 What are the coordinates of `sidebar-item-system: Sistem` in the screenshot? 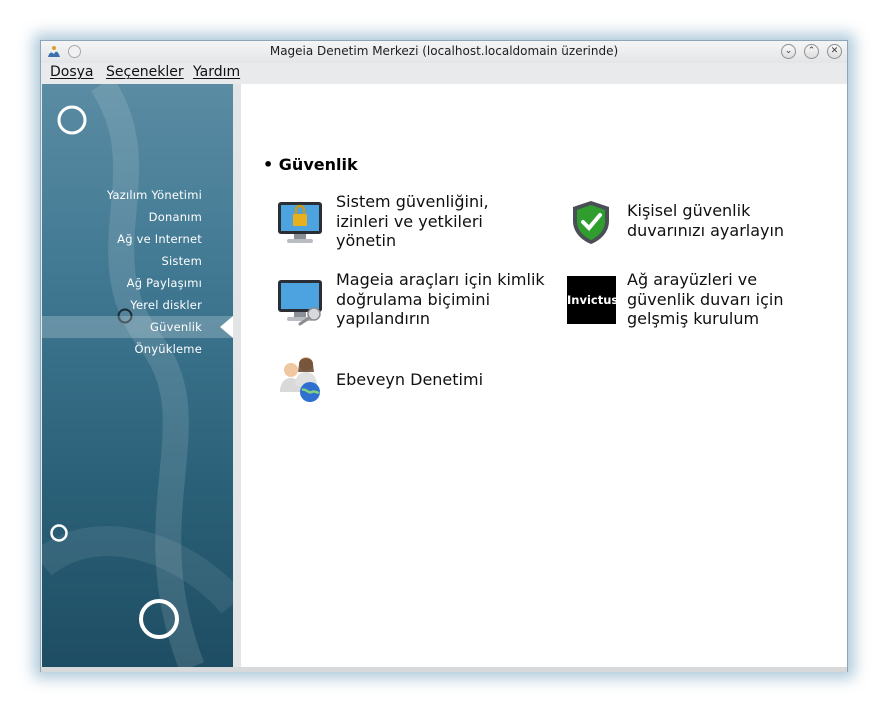 It's located at (182, 261).